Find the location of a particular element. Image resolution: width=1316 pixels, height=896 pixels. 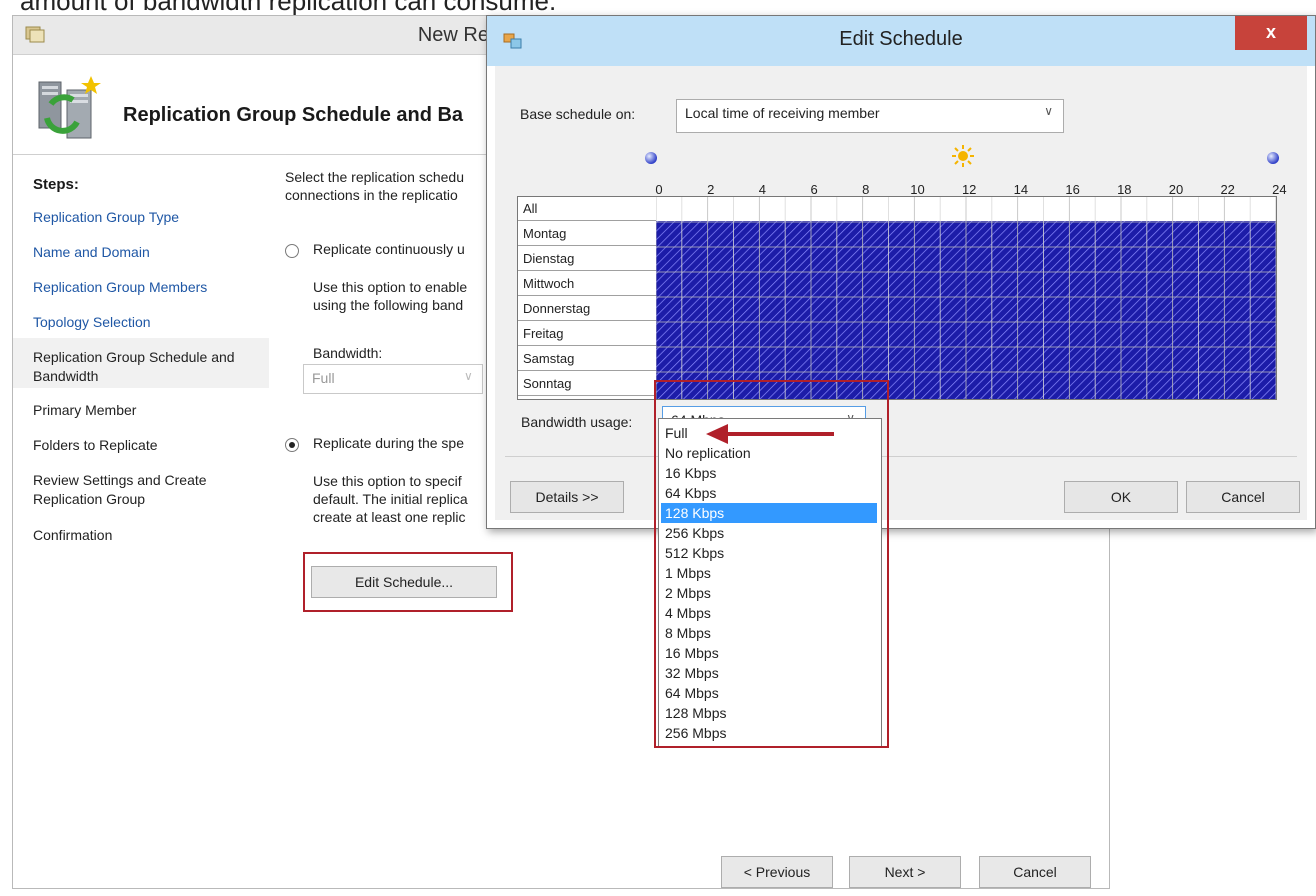

step-primary-member: Primary Member is located at coordinates (85, 410).